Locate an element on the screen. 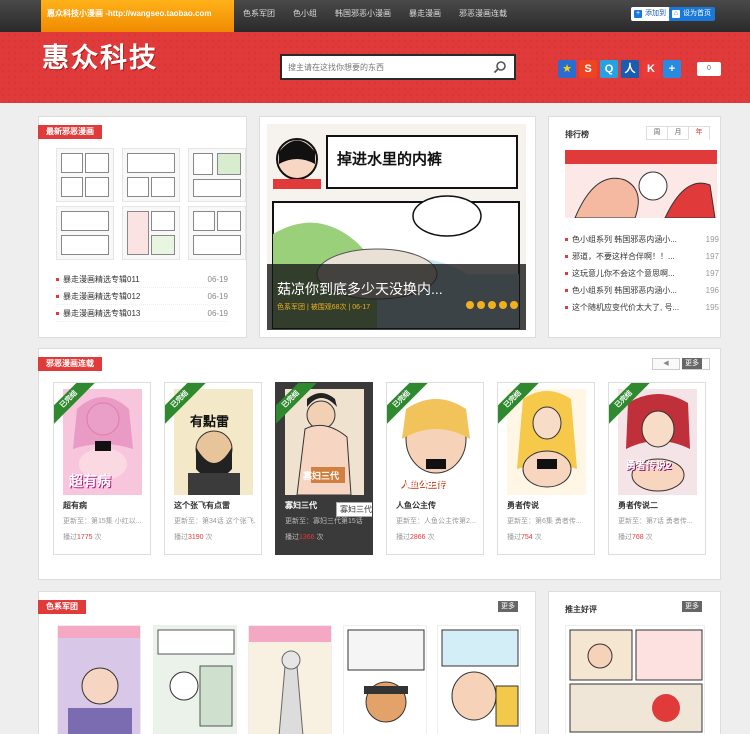  comic-card: 已完结 勇者传说 更新至：第6集 勇者传... 播过754 次 is located at coordinates (546, 468).